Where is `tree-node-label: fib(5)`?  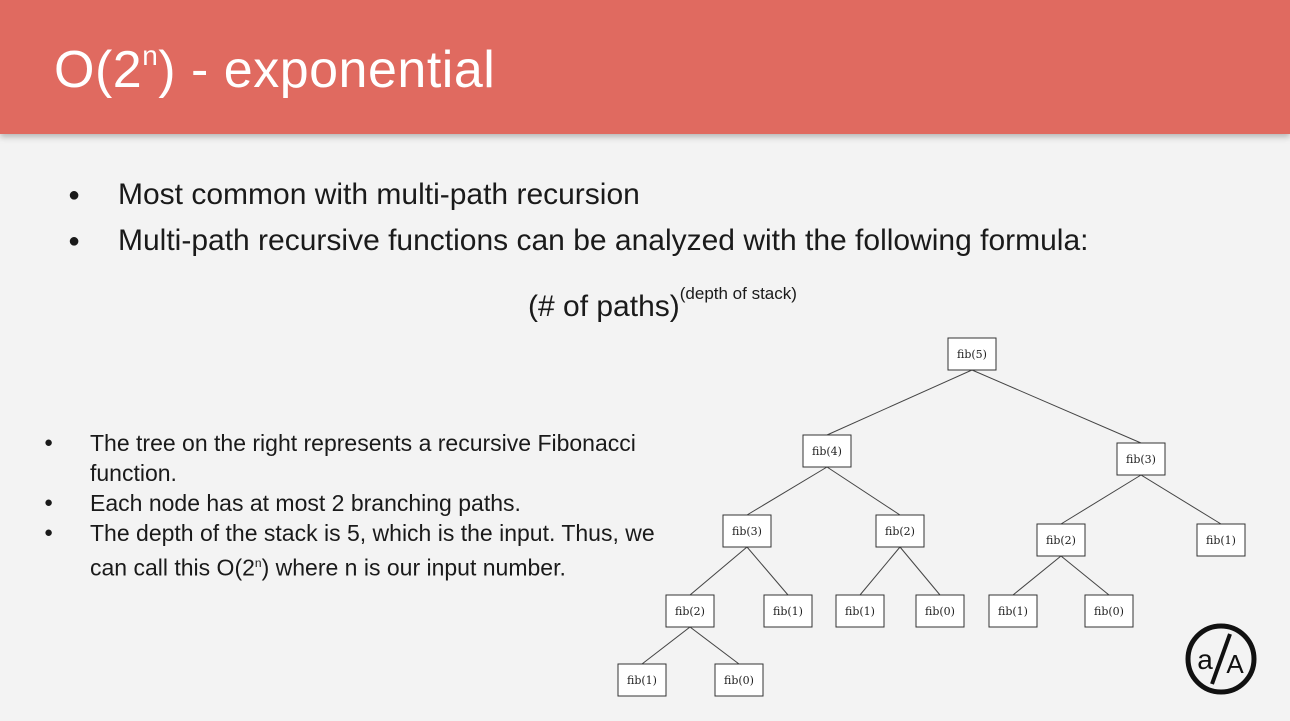
tree-node-label: fib(5) is located at coordinates (972, 354).